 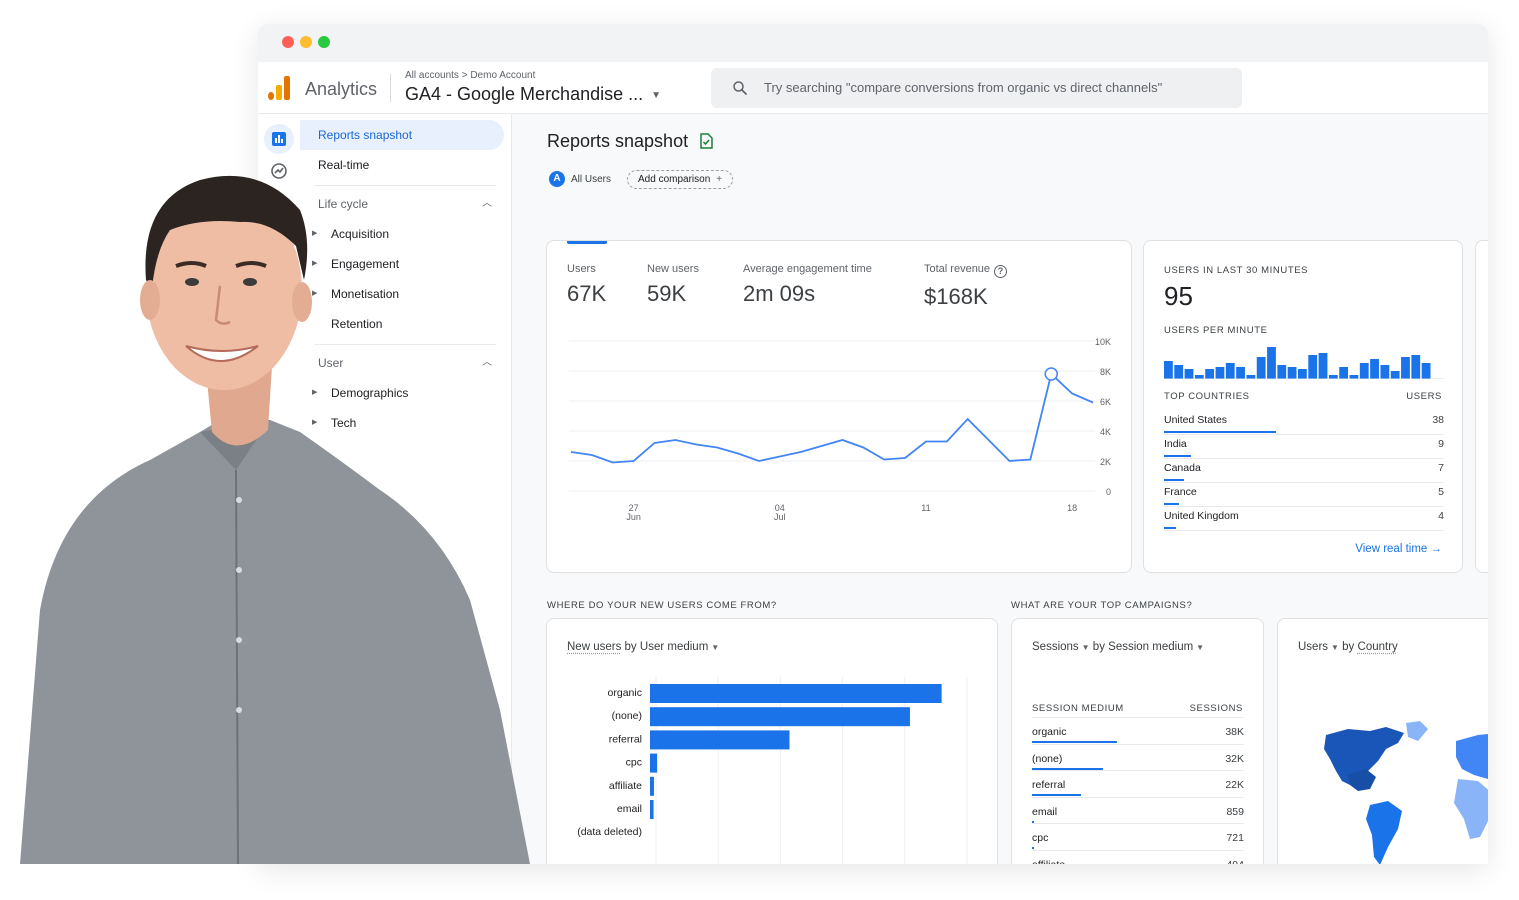 What do you see at coordinates (1441, 468) in the screenshot?
I see `country-users: 7` at bounding box center [1441, 468].